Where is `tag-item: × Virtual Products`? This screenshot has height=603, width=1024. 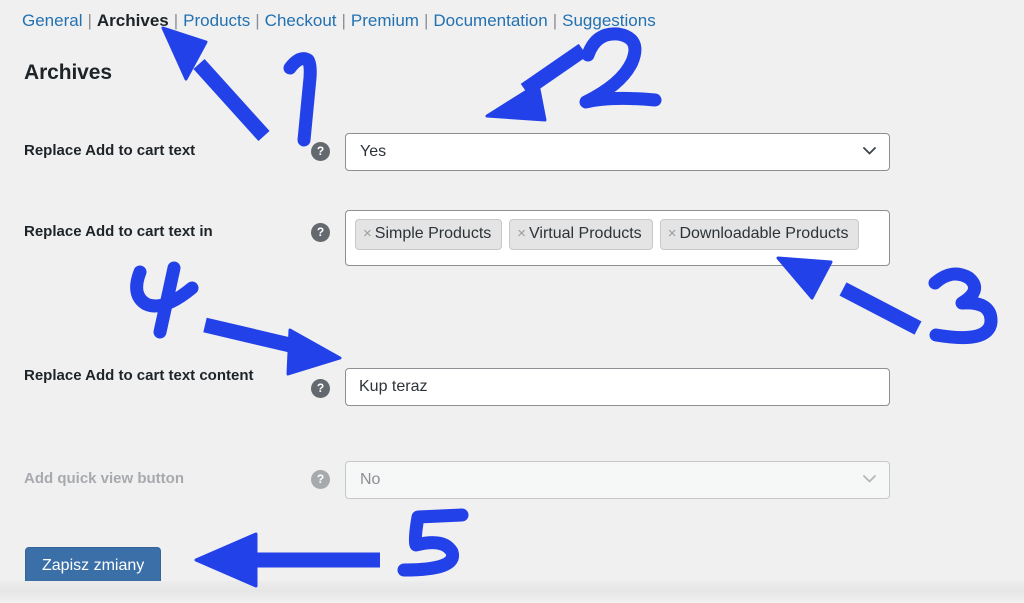
tag-item: × Virtual Products is located at coordinates (581, 234).